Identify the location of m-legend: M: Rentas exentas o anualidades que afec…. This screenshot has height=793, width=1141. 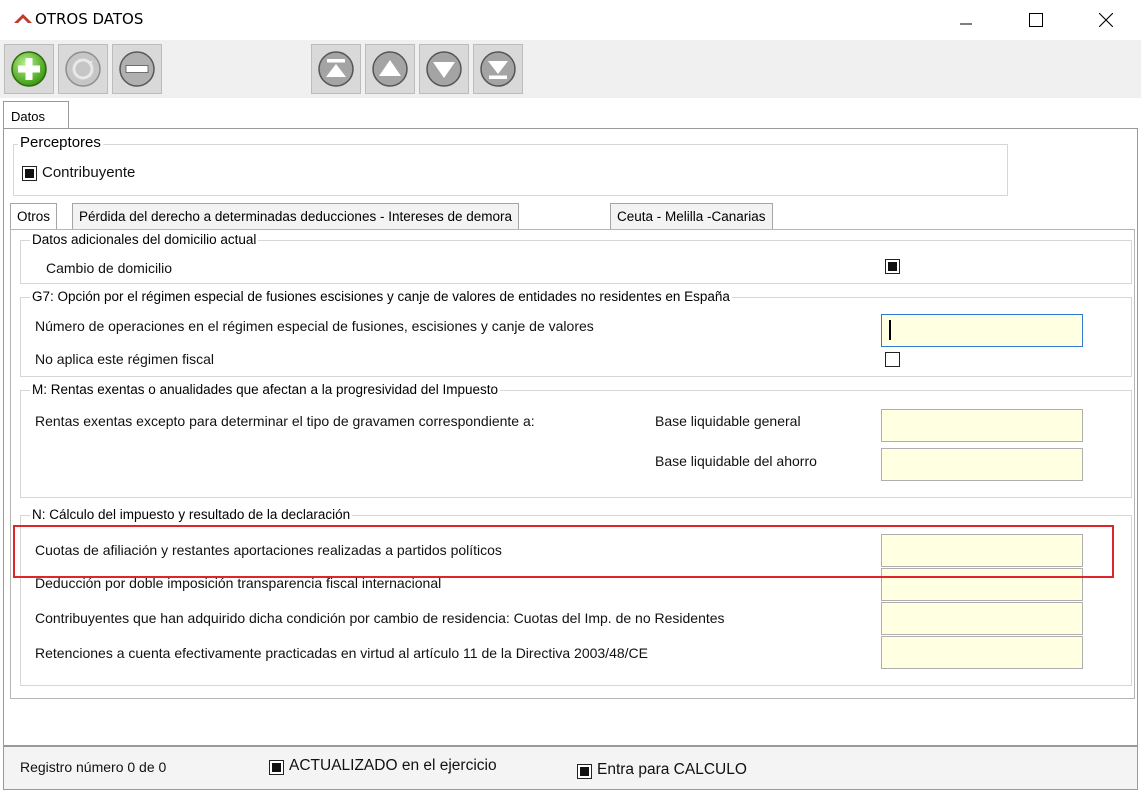
(265, 389).